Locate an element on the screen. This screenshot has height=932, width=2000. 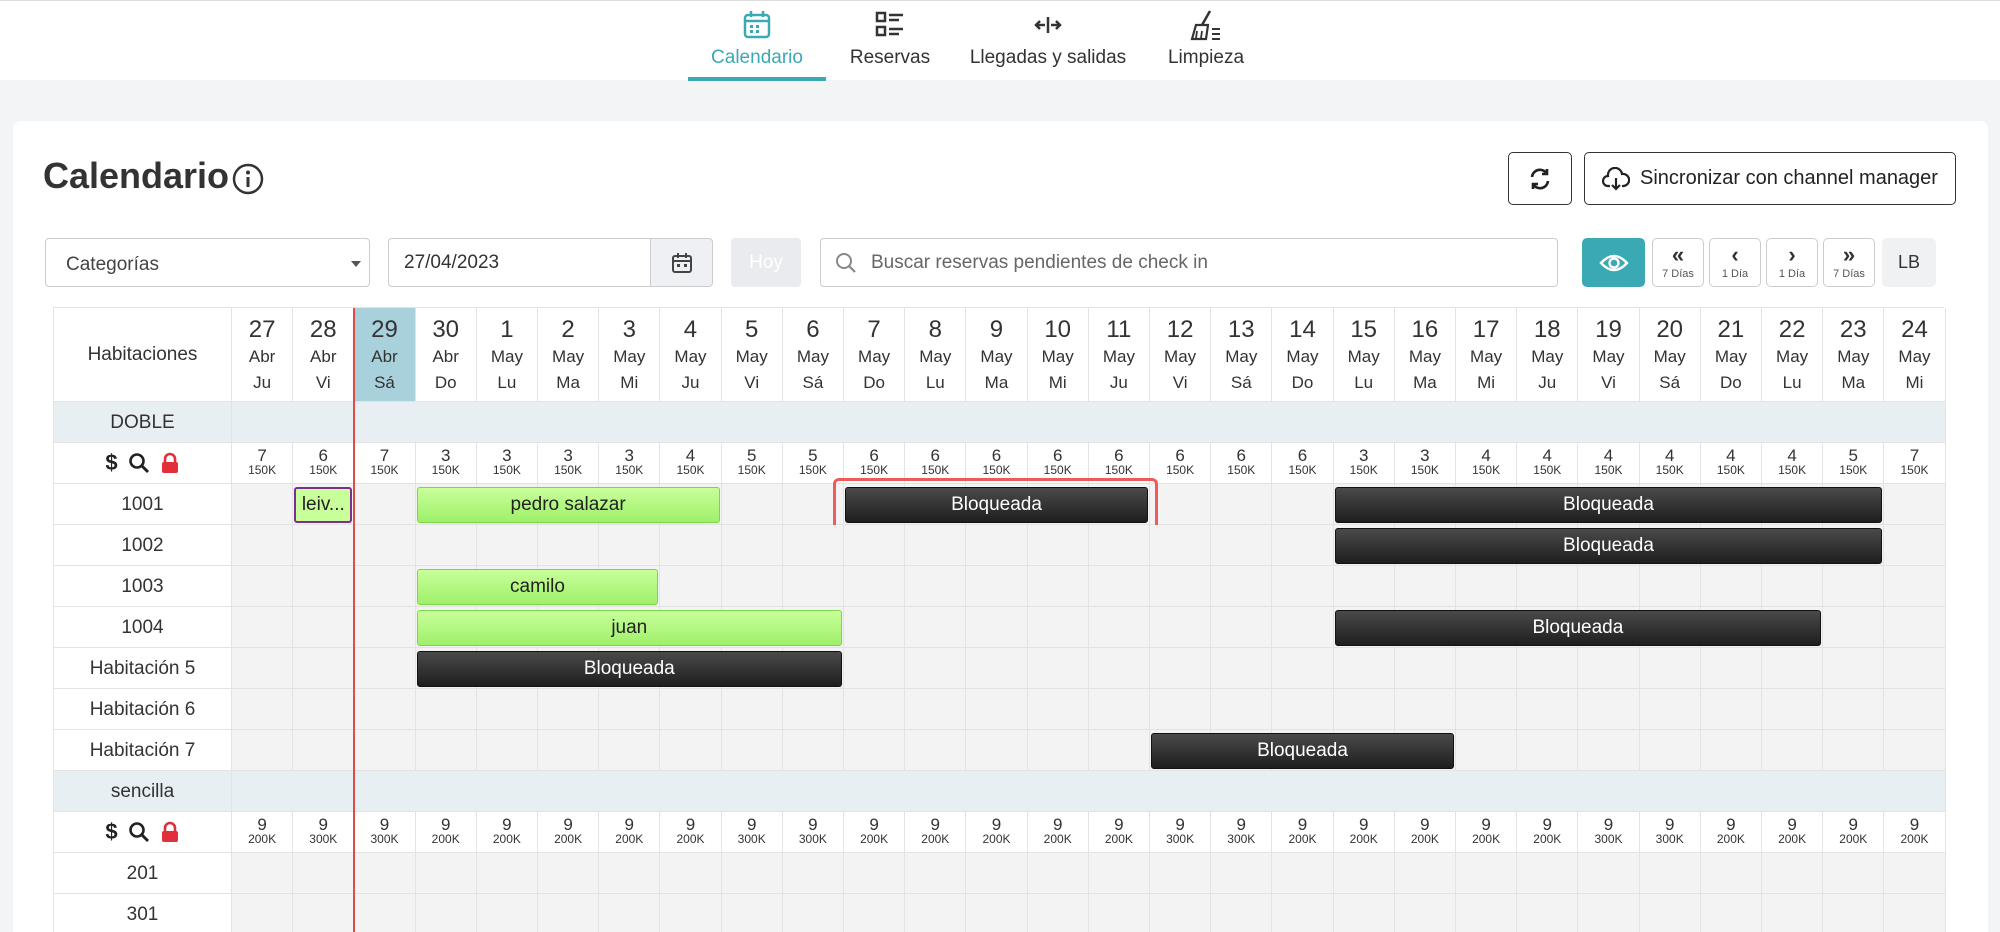
day-header: 12 May Vi is located at coordinates (1181, 355).